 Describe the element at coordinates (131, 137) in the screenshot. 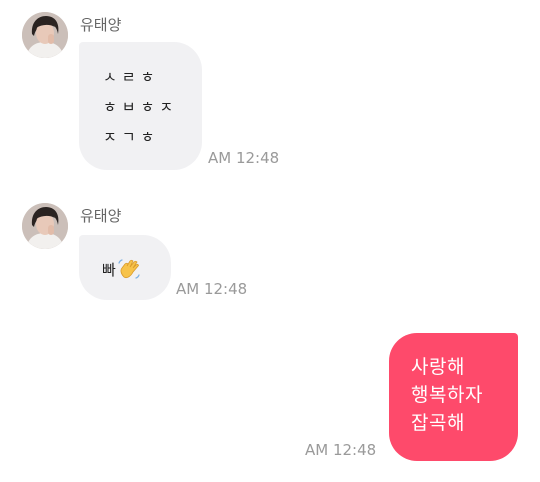

I see `message-line: ㅈㄱㅎ` at that location.